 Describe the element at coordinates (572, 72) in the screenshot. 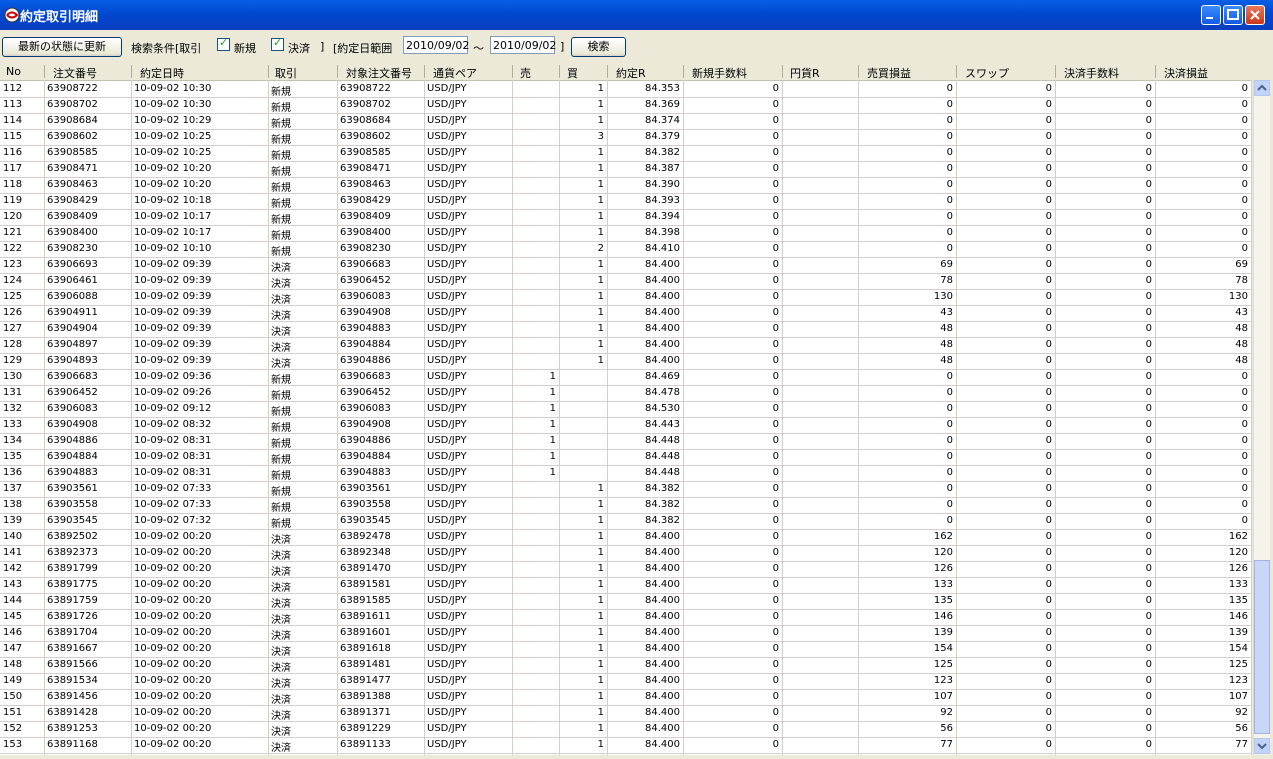

I see `column-header: 買` at that location.